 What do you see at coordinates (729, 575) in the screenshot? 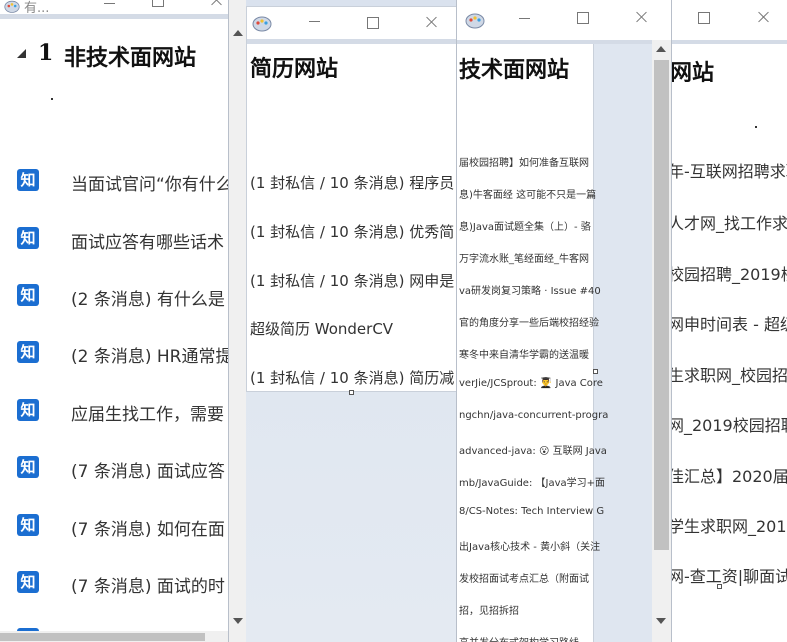
I see `list-item: 网-查工资|聊面试` at bounding box center [729, 575].